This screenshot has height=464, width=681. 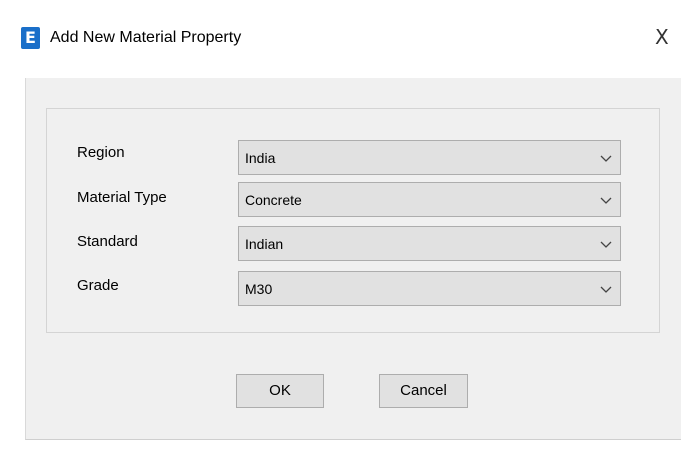 What do you see at coordinates (668, 37) in the screenshot?
I see `close-button: X` at bounding box center [668, 37].